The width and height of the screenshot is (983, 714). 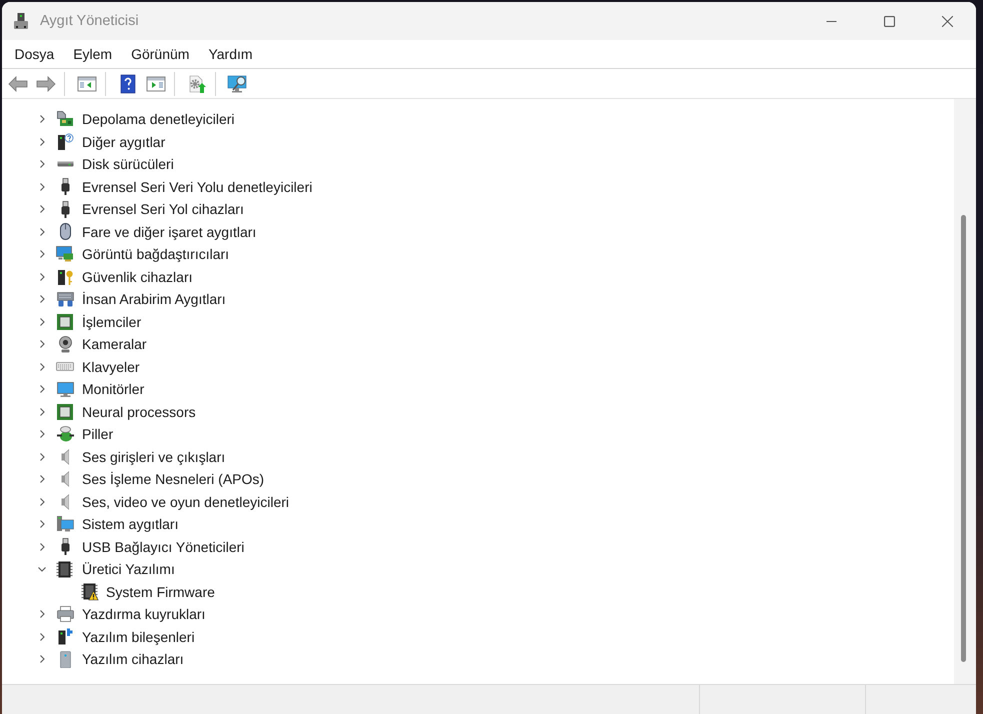 I want to click on tree-item: Üretici Yazılımı, so click(x=128, y=569).